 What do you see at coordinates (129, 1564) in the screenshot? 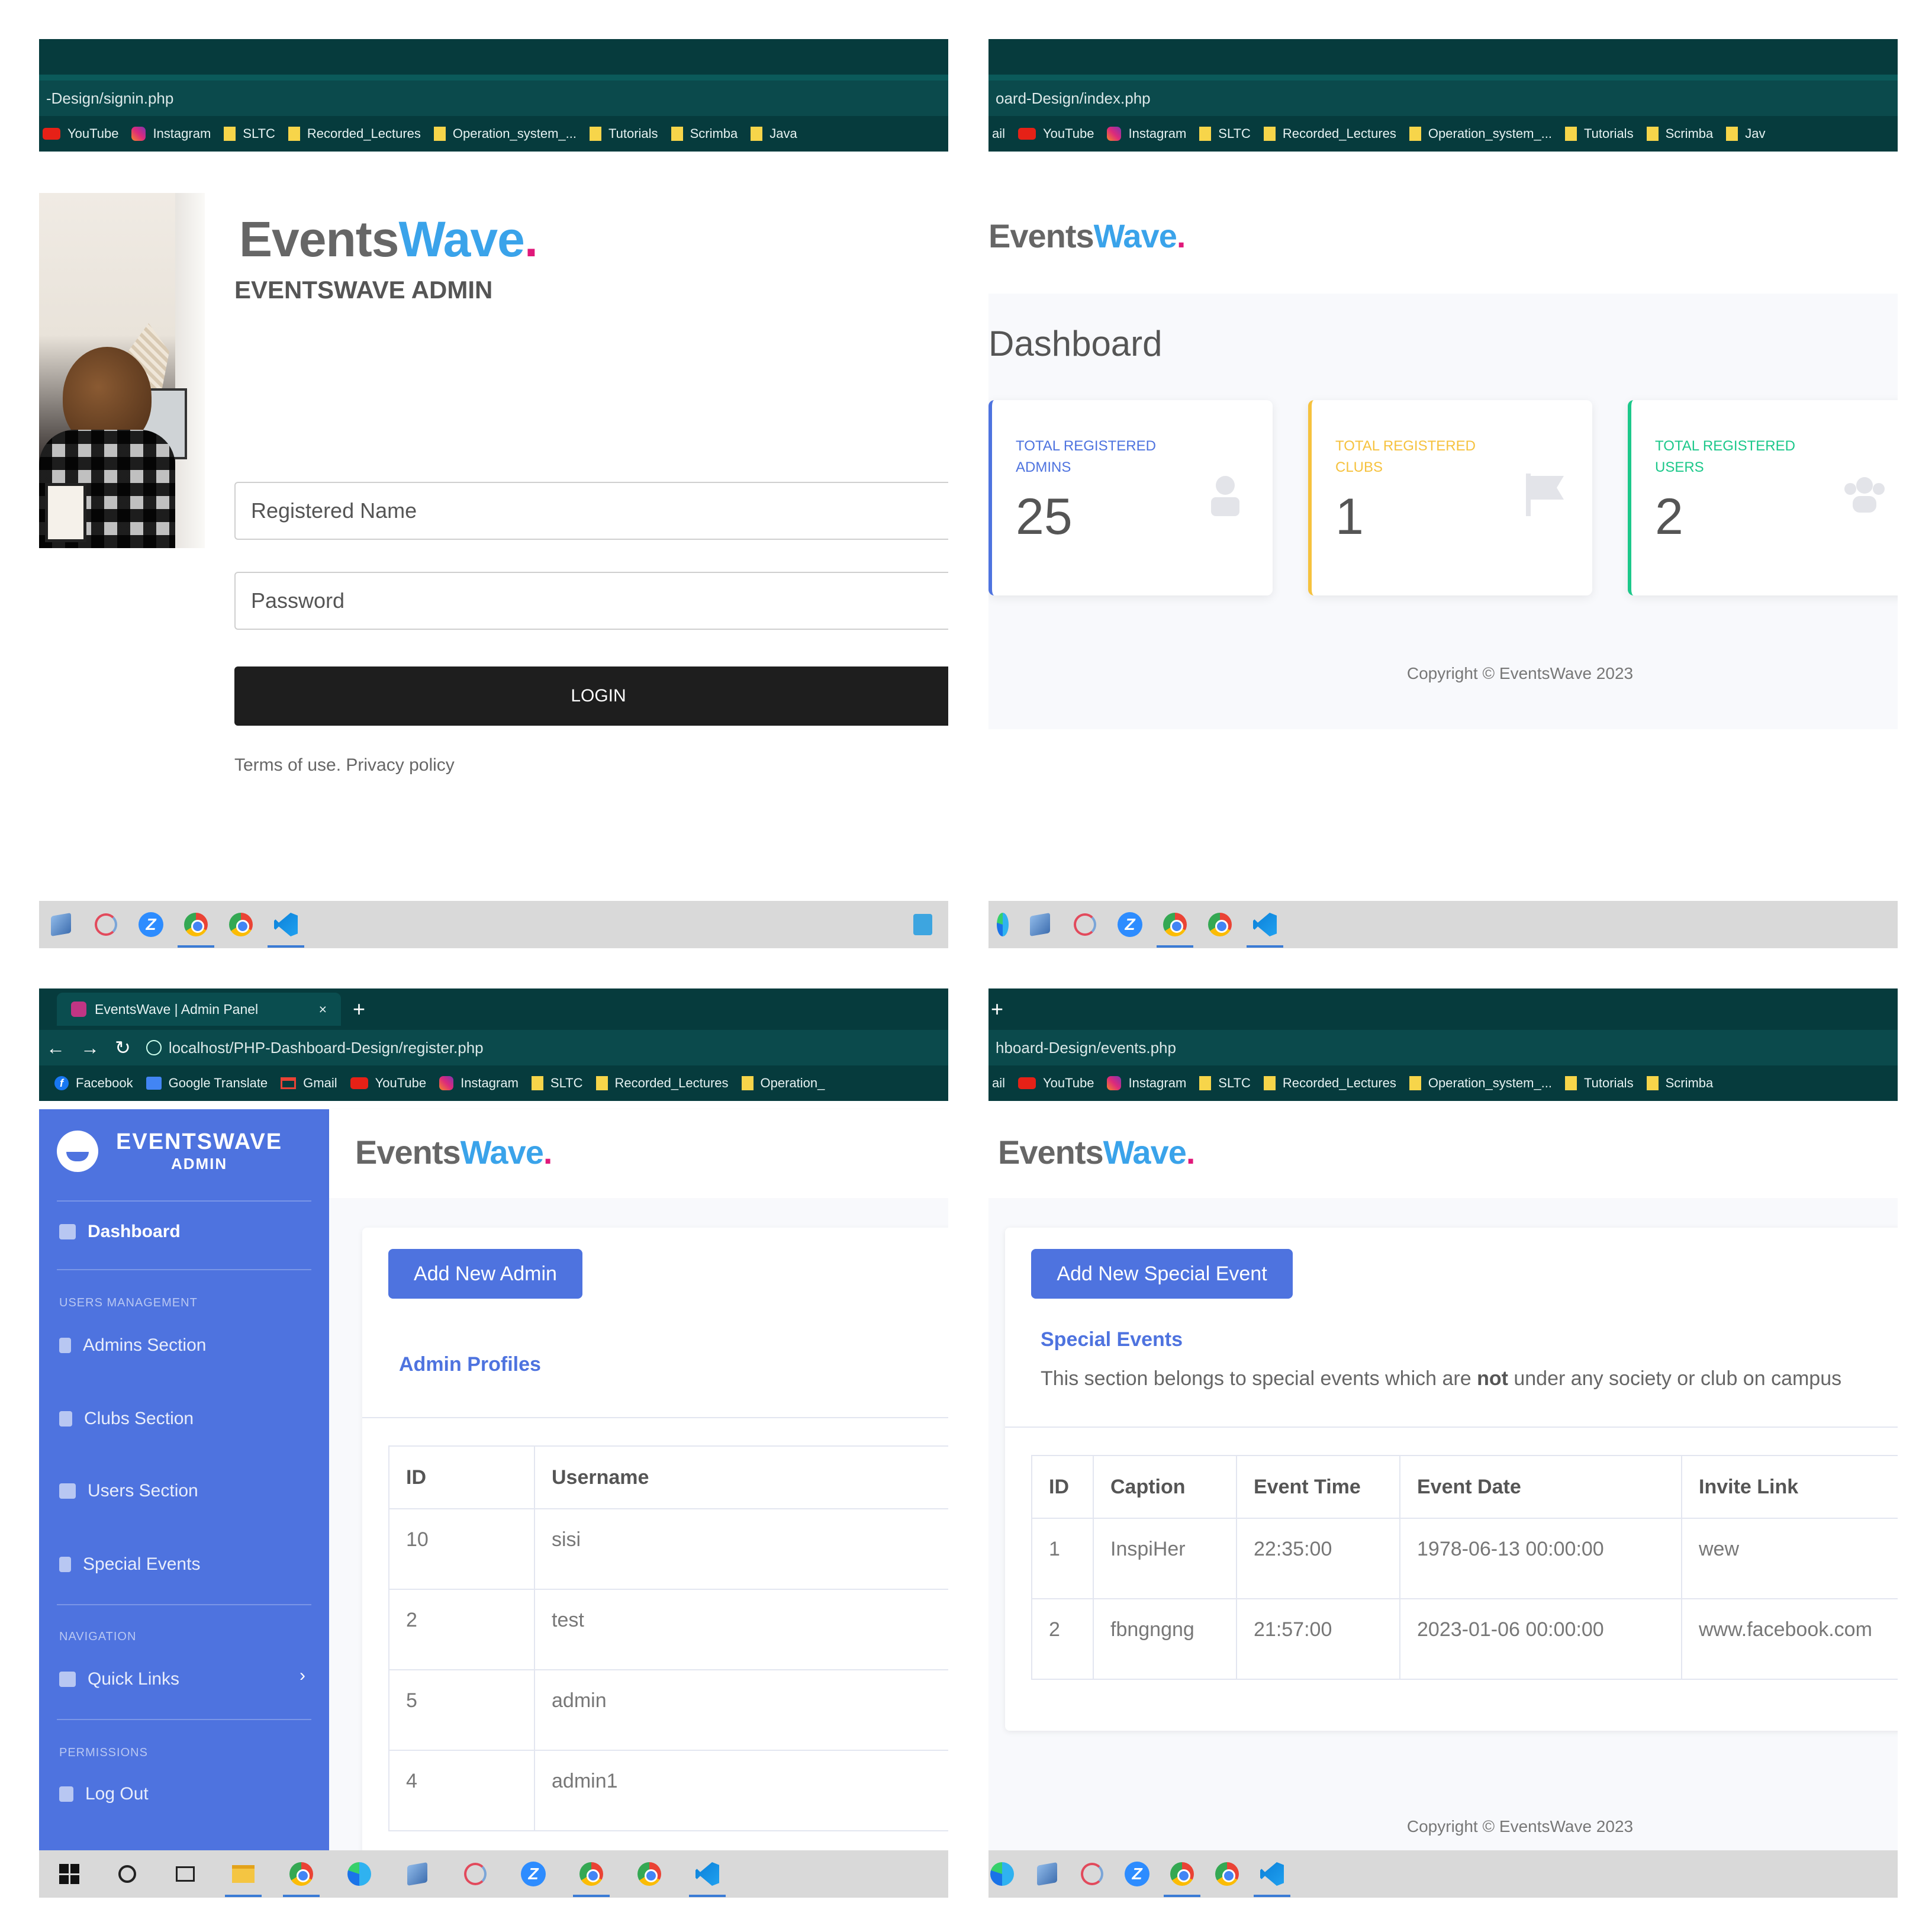
I see `sidebar-item-special-events: Special Events` at bounding box center [129, 1564].